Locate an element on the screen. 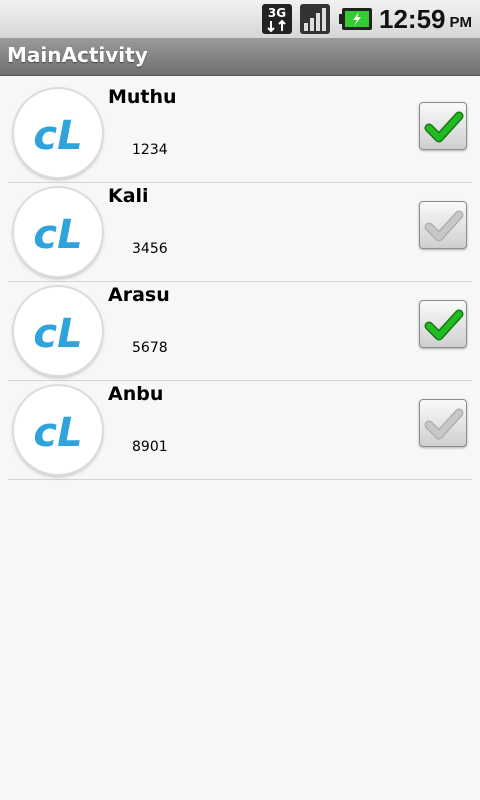 The image size is (480, 800). list-item: cL Anbu 8901 is located at coordinates (240, 430).